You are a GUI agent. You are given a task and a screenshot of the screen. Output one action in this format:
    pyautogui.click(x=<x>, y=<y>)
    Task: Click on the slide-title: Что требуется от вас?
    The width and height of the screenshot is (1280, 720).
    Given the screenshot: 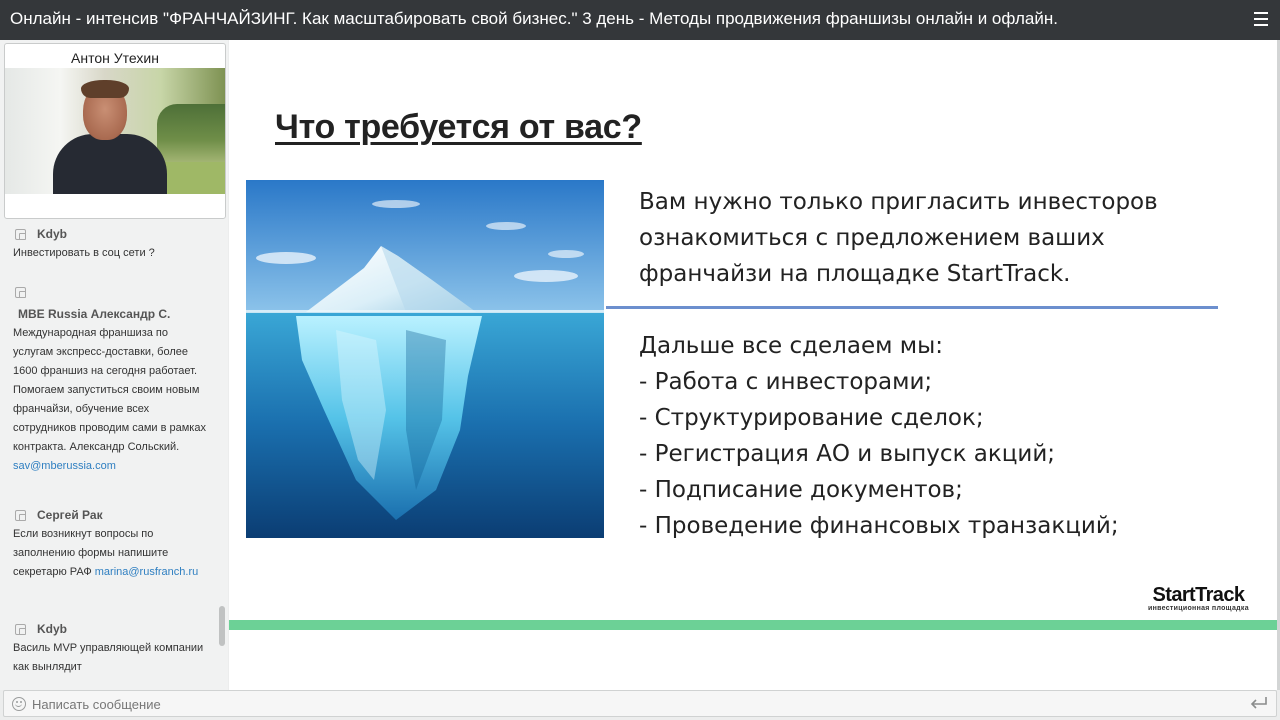 What is the action you would take?
    pyautogui.click(x=458, y=127)
    